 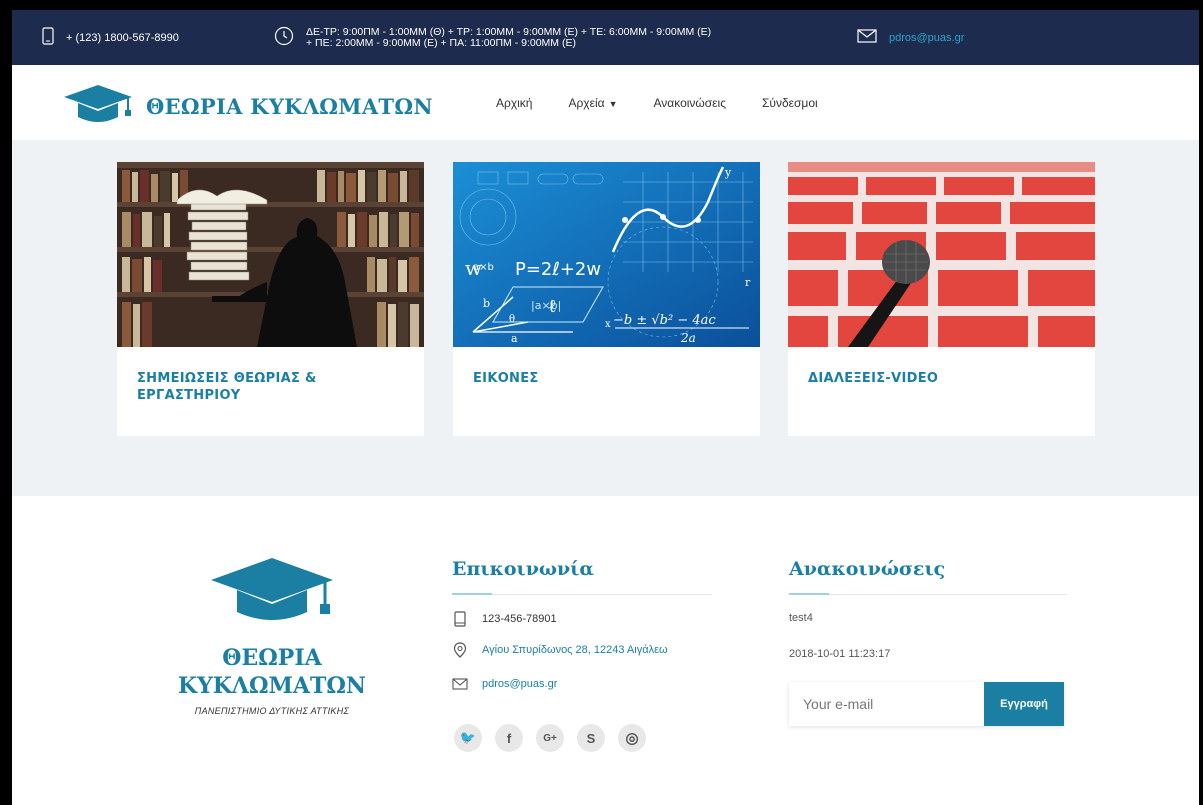 I want to click on announcements-heading: Ανακοινώσεις, so click(x=867, y=569).